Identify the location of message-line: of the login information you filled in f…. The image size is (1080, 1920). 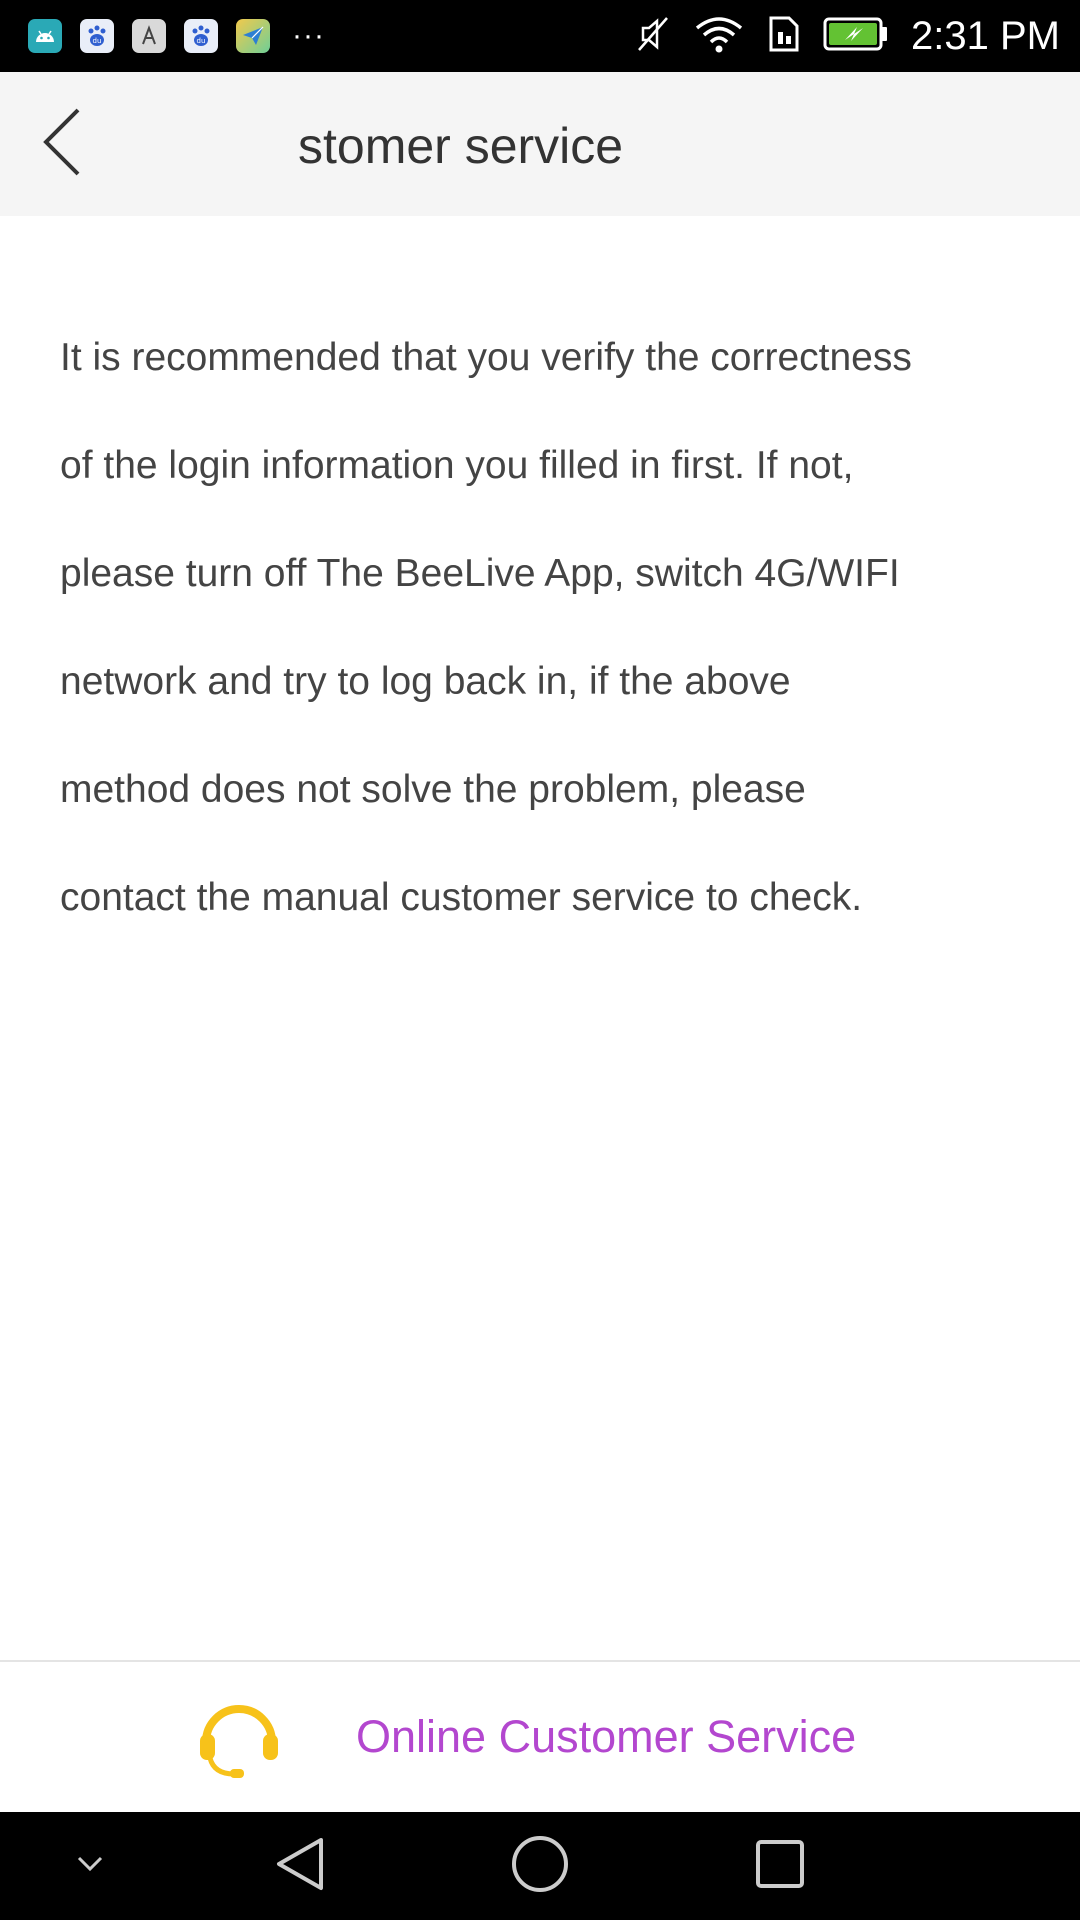
(457, 465).